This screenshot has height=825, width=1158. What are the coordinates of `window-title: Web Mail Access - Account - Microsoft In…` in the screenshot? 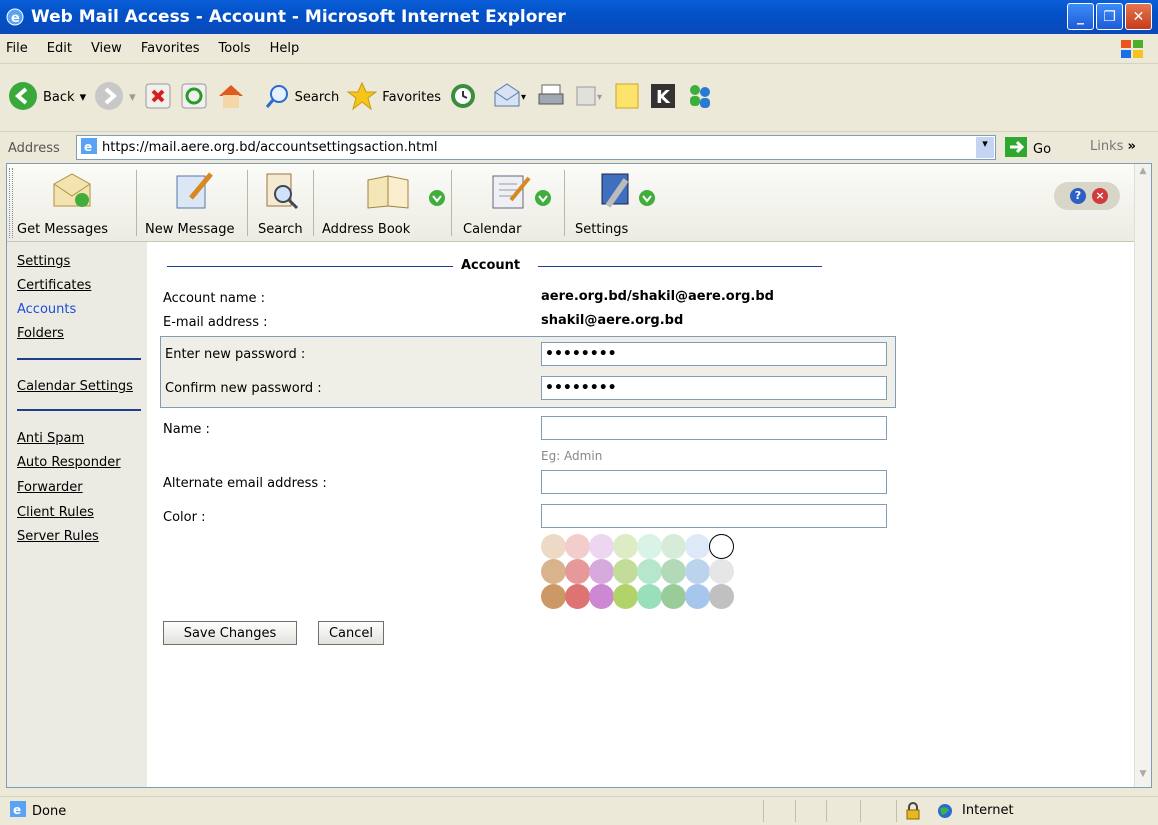 It's located at (298, 17).